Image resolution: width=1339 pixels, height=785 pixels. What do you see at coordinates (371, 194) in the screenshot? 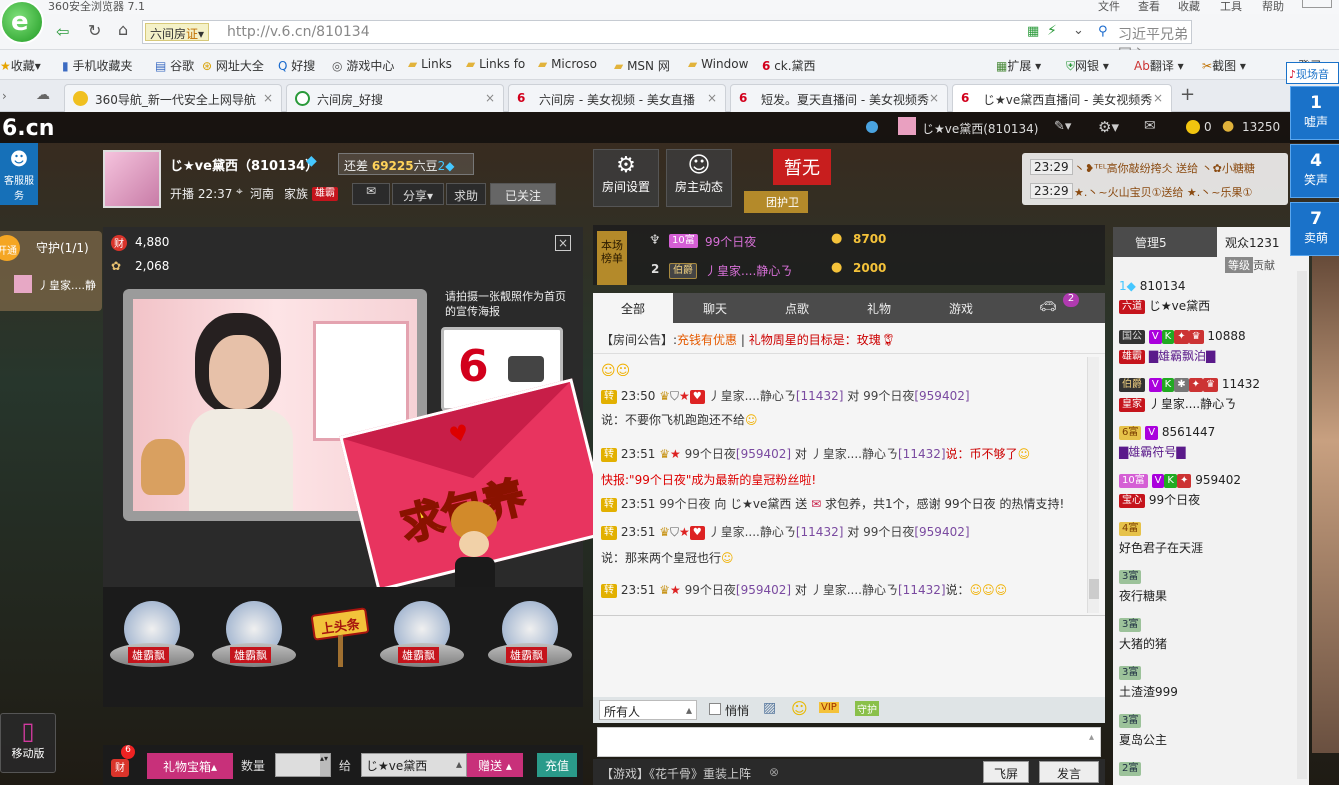
I see `message-button: ✉` at bounding box center [371, 194].